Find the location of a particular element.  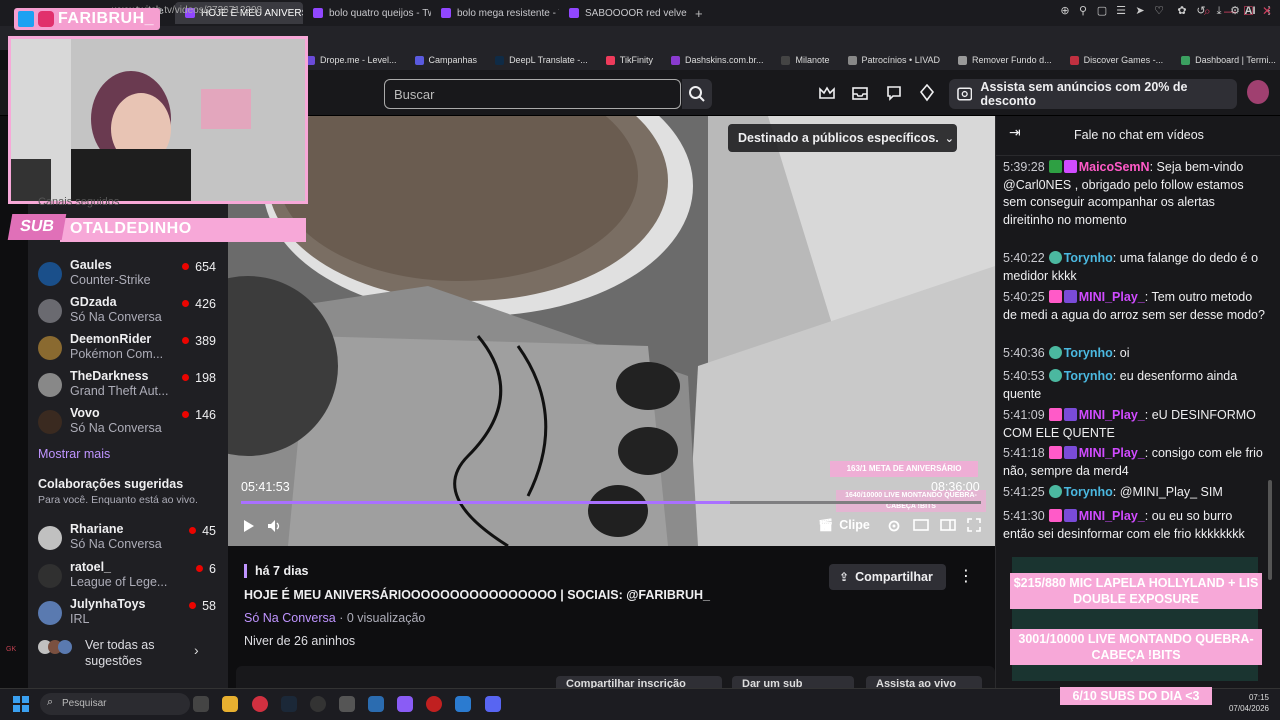

bookmark-item: TikFinity is located at coordinates (629, 60).